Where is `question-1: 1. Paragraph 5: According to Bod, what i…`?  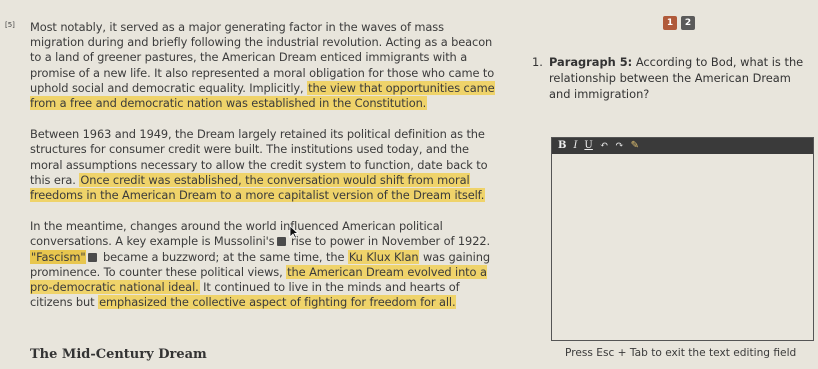
question-1: 1. Paragraph 5: According to Bod, what i… is located at coordinates (672, 78).